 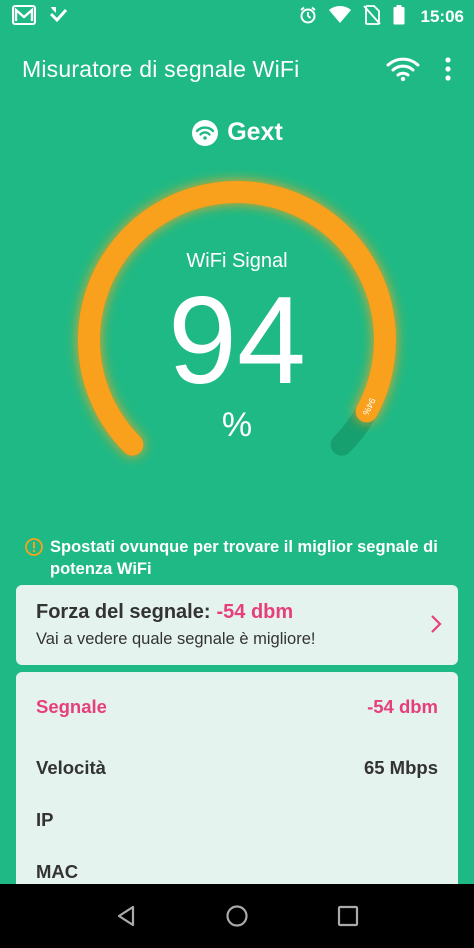 What do you see at coordinates (237, 341) in the screenshot?
I see `gauge-value: 94` at bounding box center [237, 341].